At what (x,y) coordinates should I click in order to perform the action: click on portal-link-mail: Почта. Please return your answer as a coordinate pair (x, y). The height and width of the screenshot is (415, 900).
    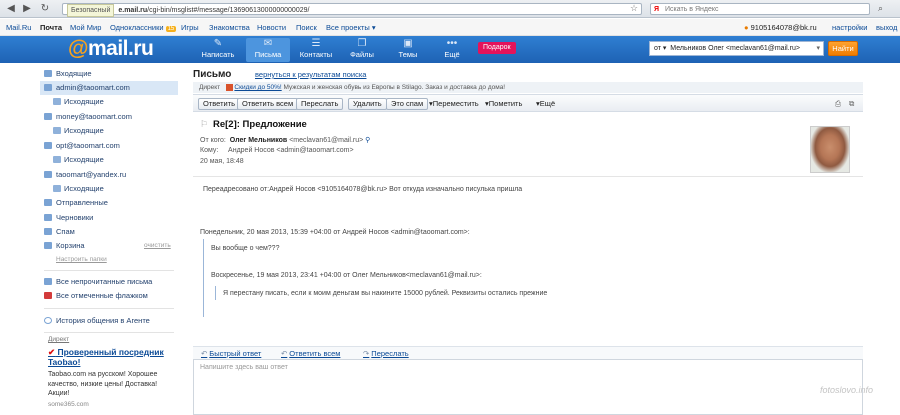
    Looking at the image, I should click on (51, 27).